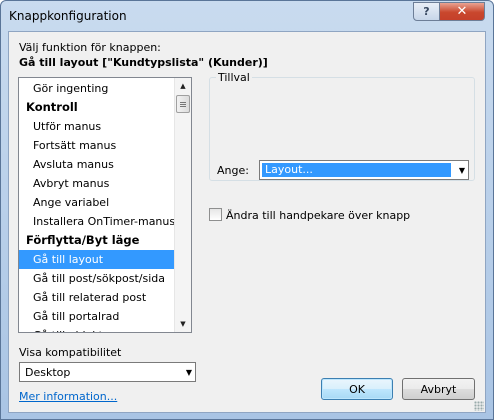 Image resolution: width=494 pixels, height=420 pixels. What do you see at coordinates (234, 77) in the screenshot?
I see `options-group-label: Tillval` at bounding box center [234, 77].